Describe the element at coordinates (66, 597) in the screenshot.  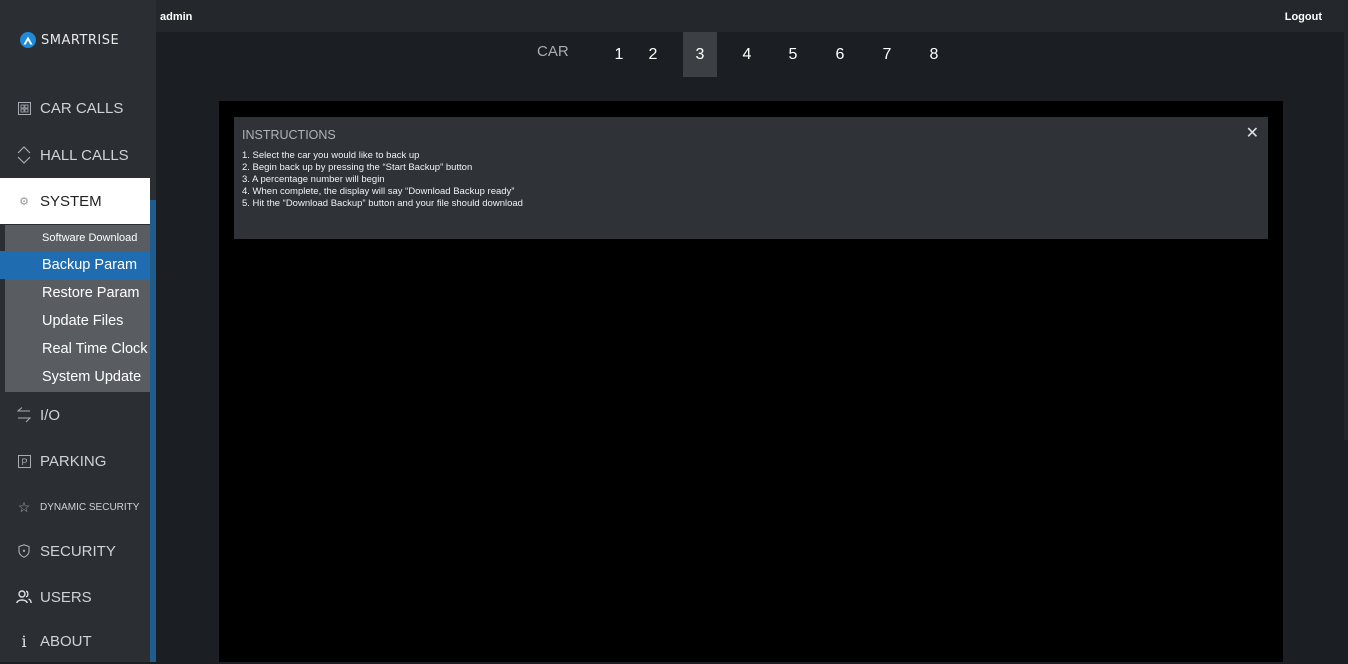
I see `sidebar-item-label: USERS` at that location.